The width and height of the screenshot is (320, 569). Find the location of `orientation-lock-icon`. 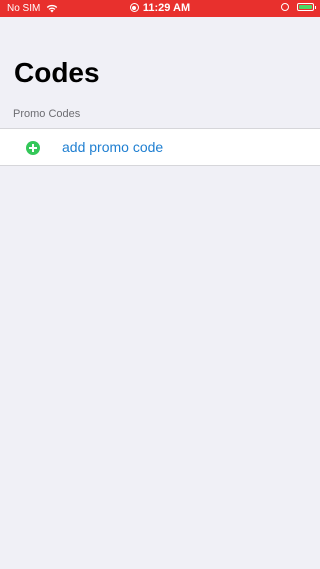

orientation-lock-icon is located at coordinates (285, 7).